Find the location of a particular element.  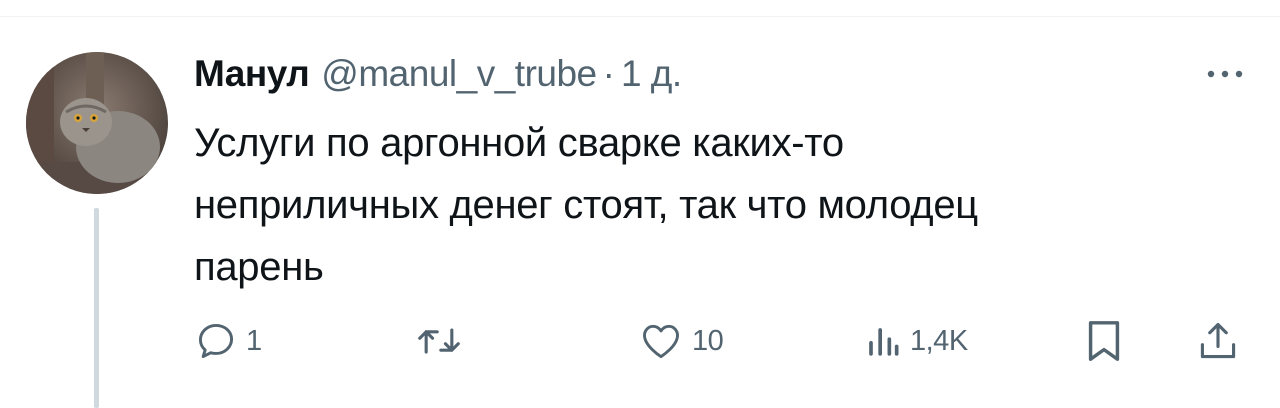

retweet-button is located at coordinates (443, 341).